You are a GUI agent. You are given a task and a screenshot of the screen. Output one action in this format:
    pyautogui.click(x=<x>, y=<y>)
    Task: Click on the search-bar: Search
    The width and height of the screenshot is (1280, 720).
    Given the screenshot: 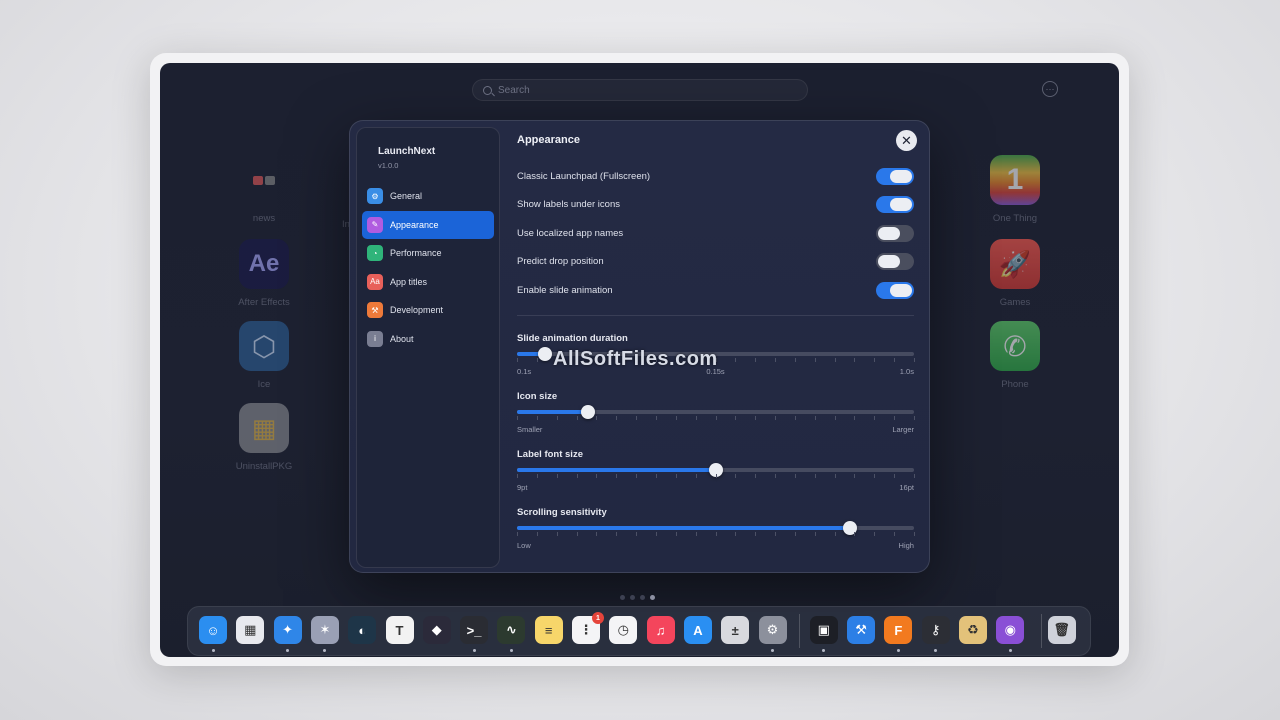 What is the action you would take?
    pyautogui.click(x=640, y=90)
    